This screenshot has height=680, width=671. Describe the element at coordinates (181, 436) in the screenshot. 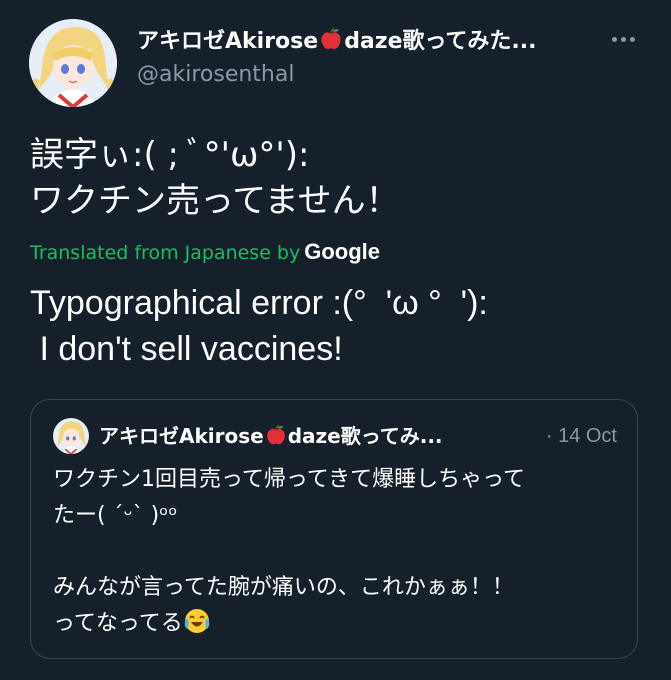

I see `quoted-name-text: アキロゼAkirose` at that location.